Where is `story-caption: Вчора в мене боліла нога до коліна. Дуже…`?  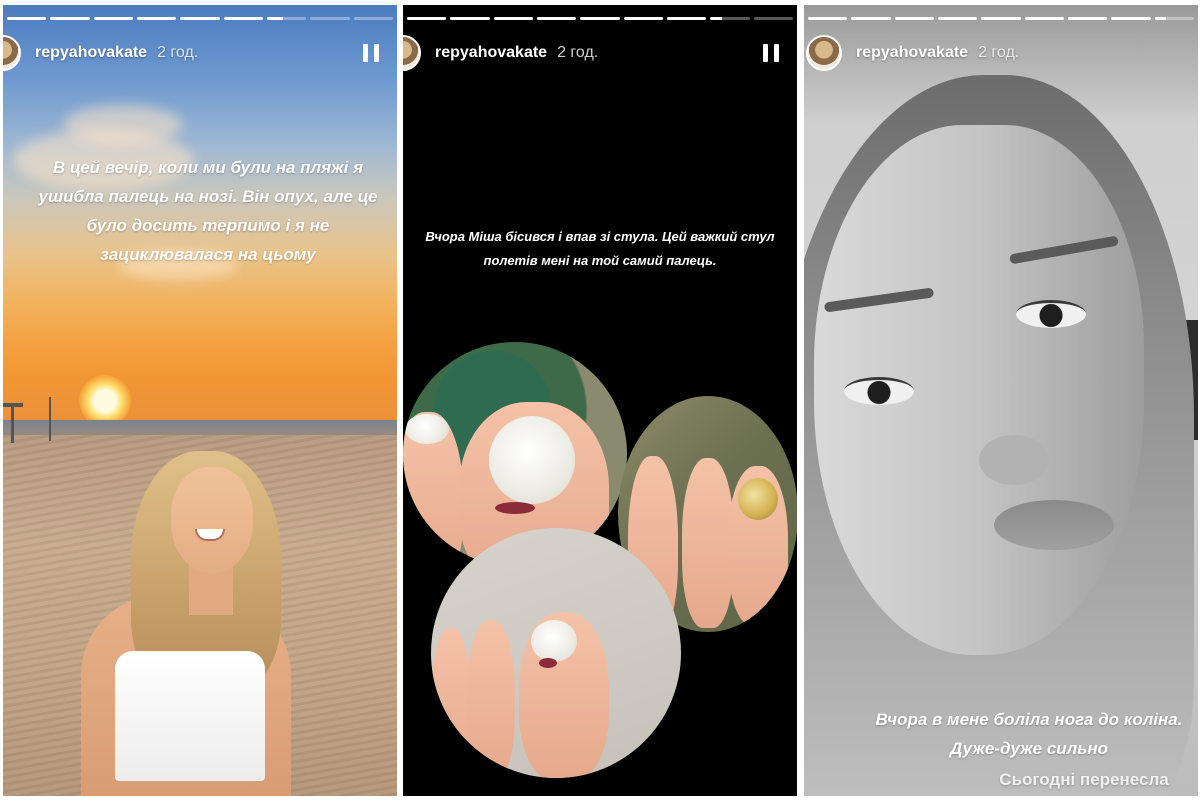
story-caption: Вчора в мене боліла нога до коліна. Дуже… is located at coordinates (1029, 734).